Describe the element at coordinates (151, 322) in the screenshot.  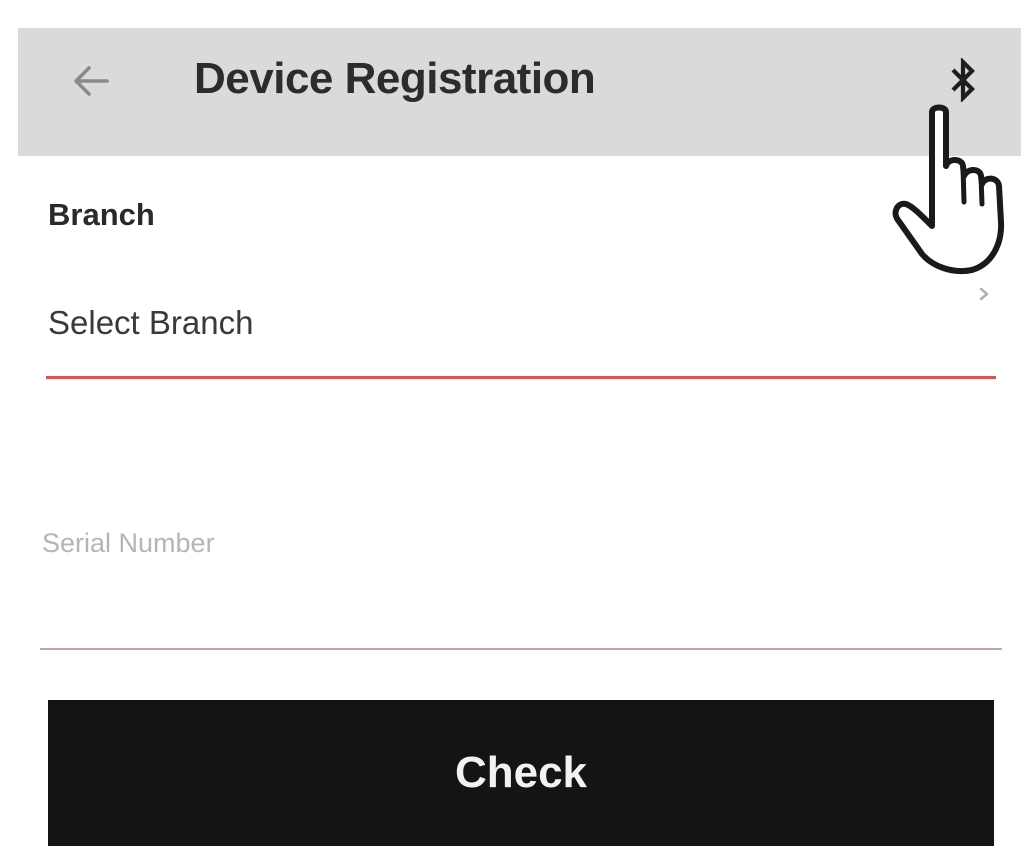
I see `branch-select-value: Select Branch` at that location.